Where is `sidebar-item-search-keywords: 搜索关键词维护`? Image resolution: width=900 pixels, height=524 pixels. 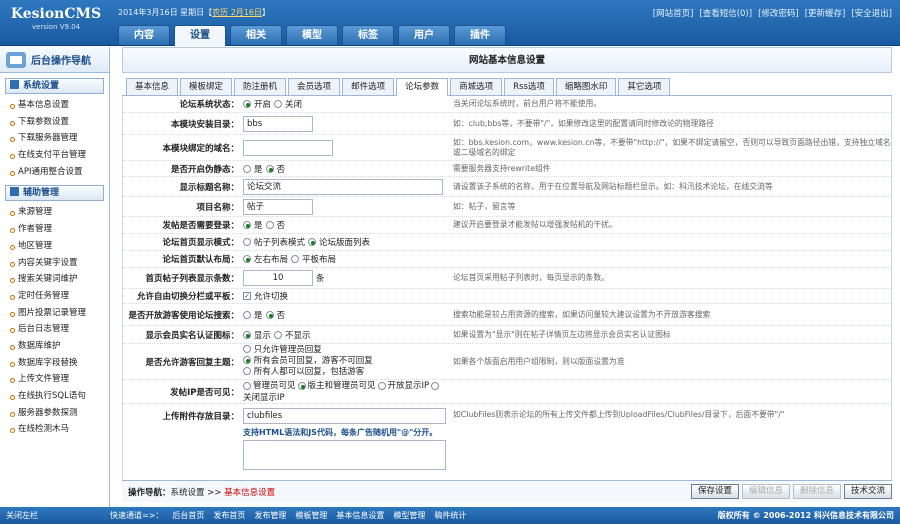 sidebar-item-search-keywords: 搜索关键词维护 is located at coordinates (54, 279).